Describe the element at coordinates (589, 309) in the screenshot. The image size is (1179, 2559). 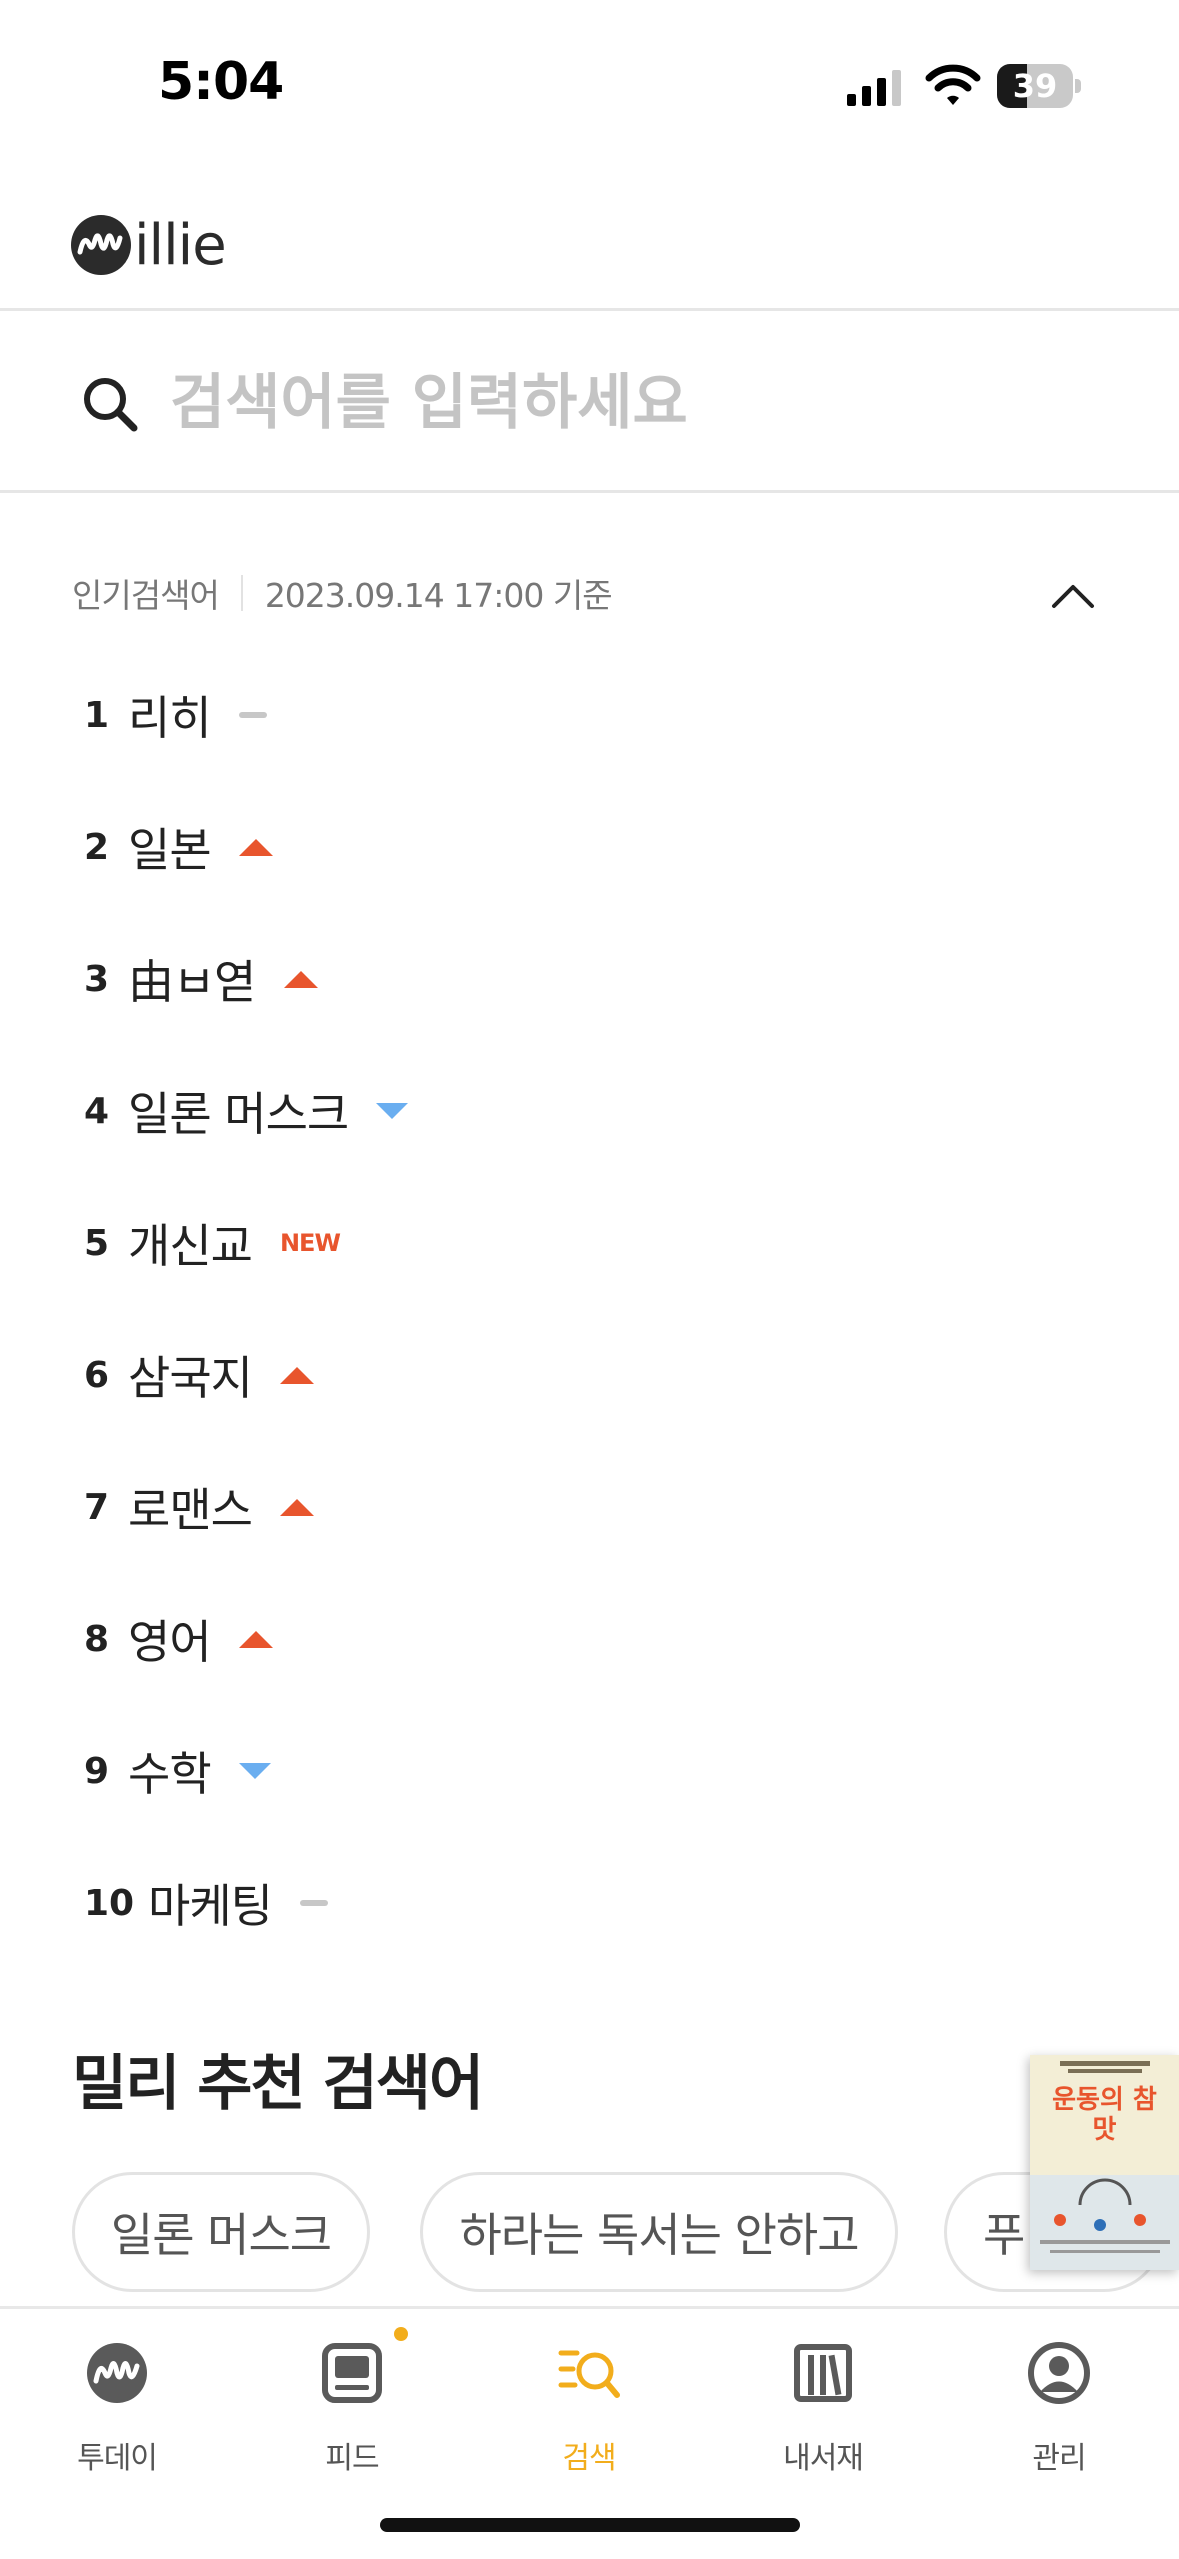
I see `header-divider` at that location.